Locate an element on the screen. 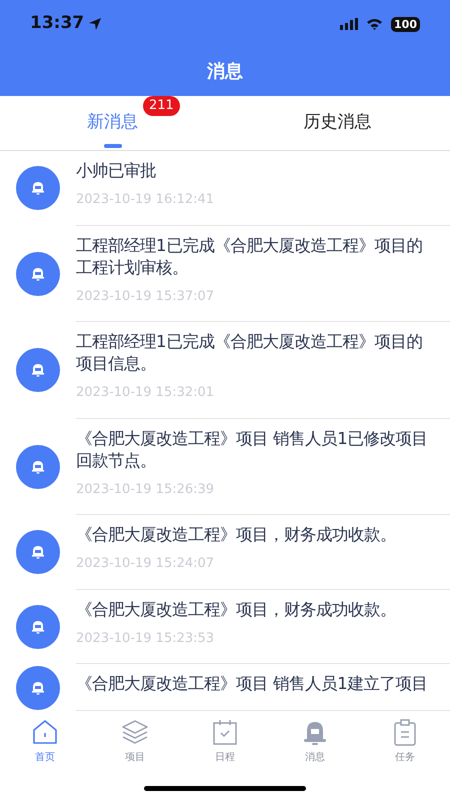 This screenshot has height=800, width=450. nav-tab: 首页 is located at coordinates (45, 745).